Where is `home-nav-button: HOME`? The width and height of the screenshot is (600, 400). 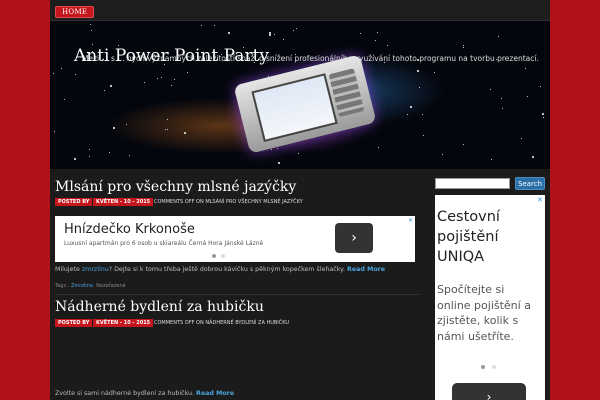
home-nav-button: HOME is located at coordinates (75, 12).